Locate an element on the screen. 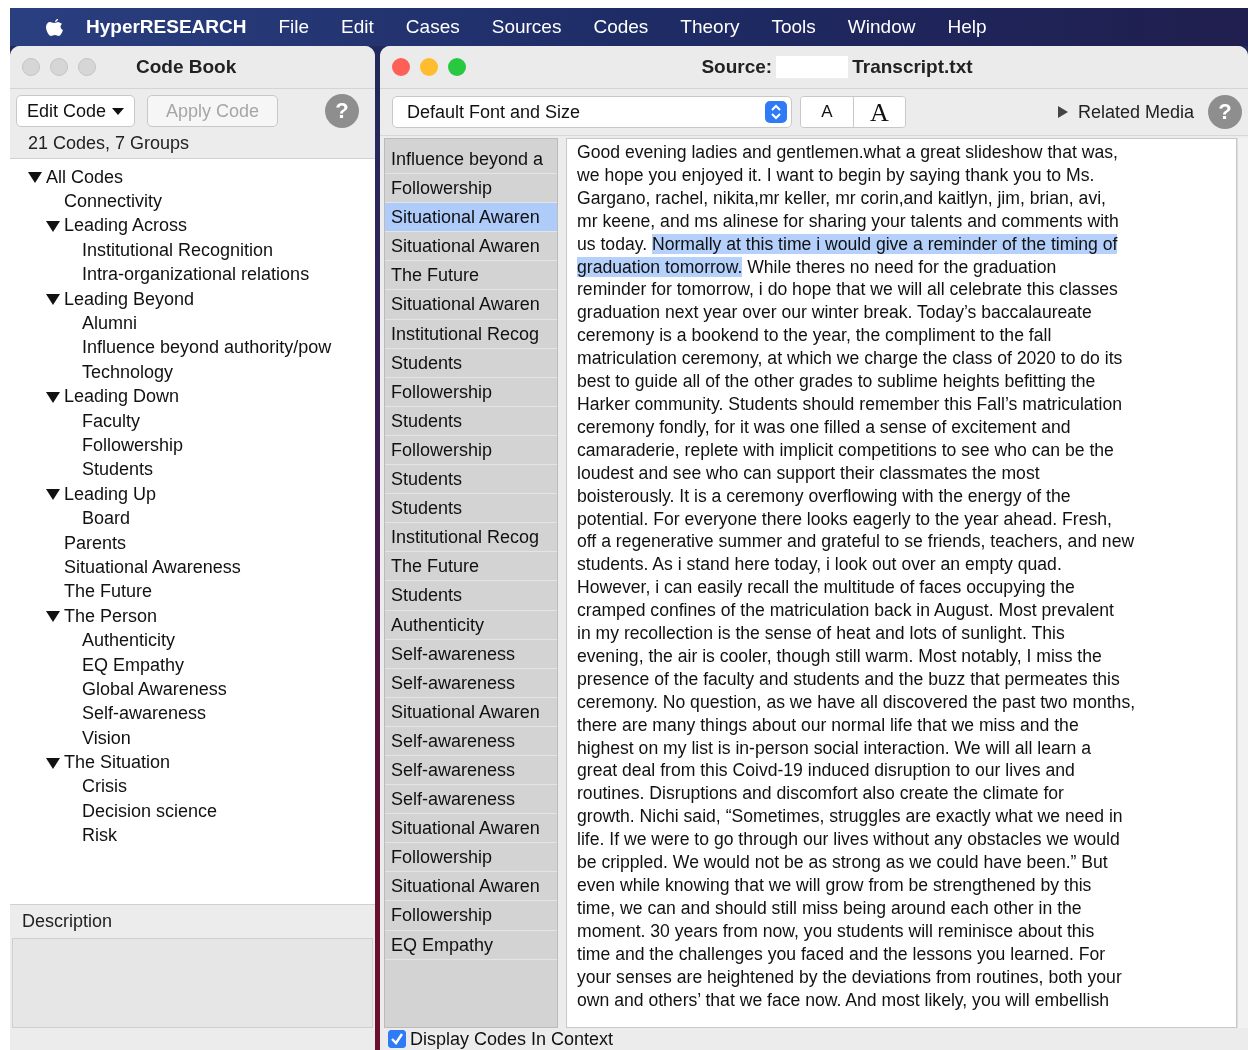  related-media-button: Related Media is located at coordinates (1125, 112).